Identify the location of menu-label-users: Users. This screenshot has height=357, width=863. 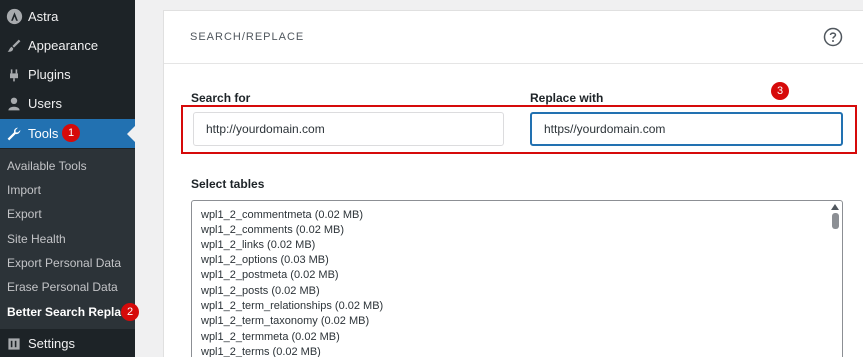
(45, 103).